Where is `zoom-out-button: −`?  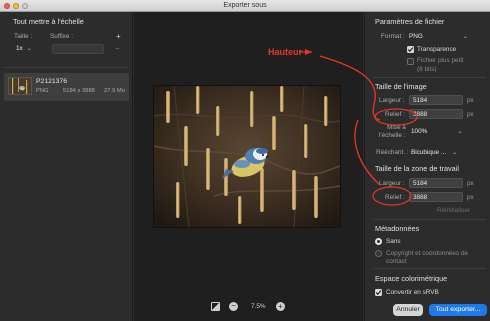
zoom-out-button: − is located at coordinates (233, 306).